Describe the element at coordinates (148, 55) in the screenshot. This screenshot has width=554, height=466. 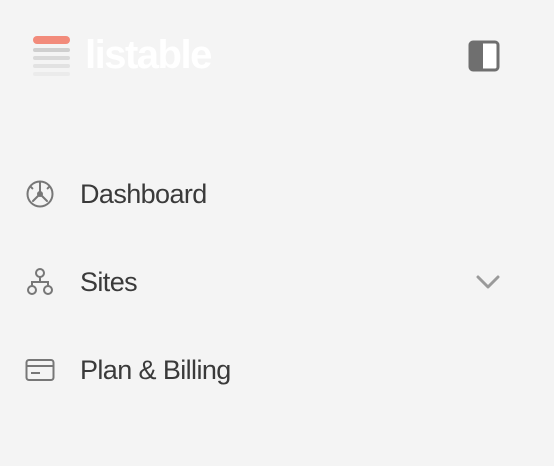
I see `brand-name: listable` at that location.